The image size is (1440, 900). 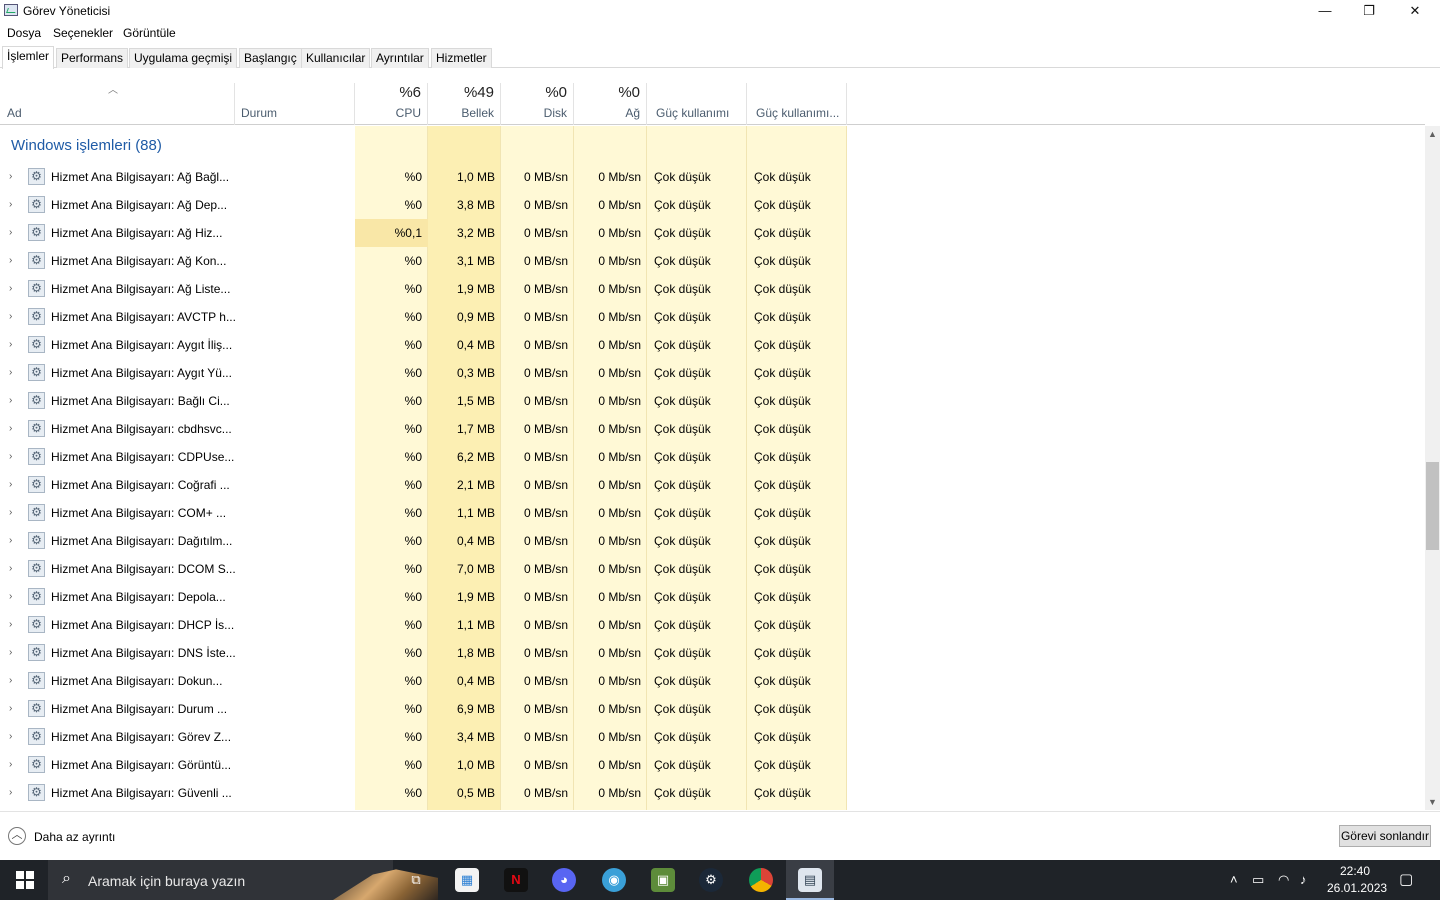 What do you see at coordinates (36, 708) in the screenshot?
I see `service-host-icon: ⚙` at bounding box center [36, 708].